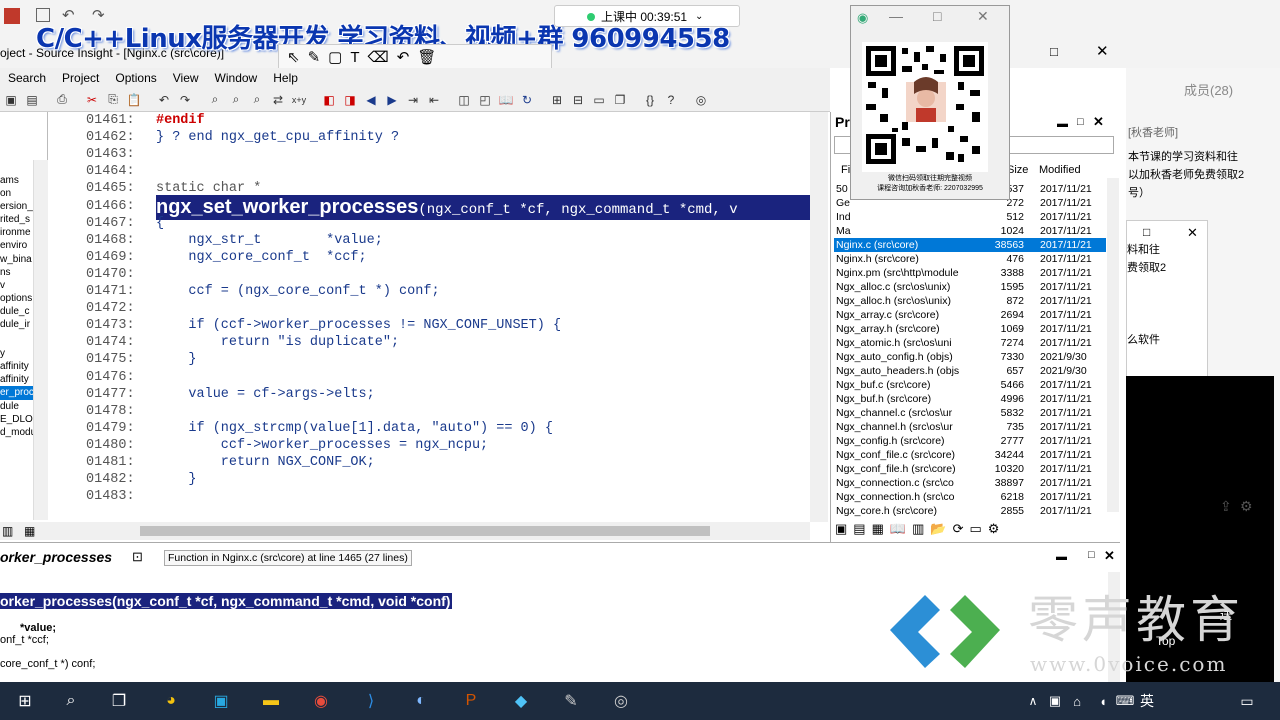  What do you see at coordinates (1060, 170) in the screenshot?
I see `col-modified: Modified` at bounding box center [1060, 170].